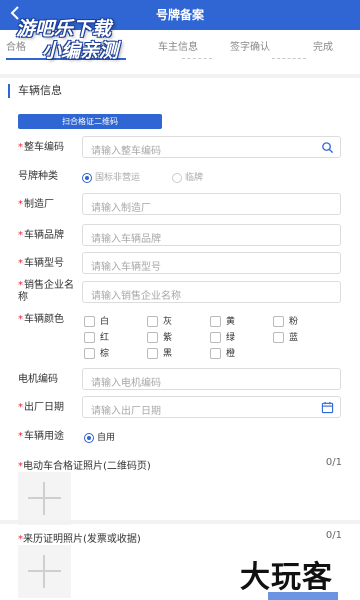 This screenshot has height=600, width=360. I want to click on color-option-red: 红, so click(96, 336).